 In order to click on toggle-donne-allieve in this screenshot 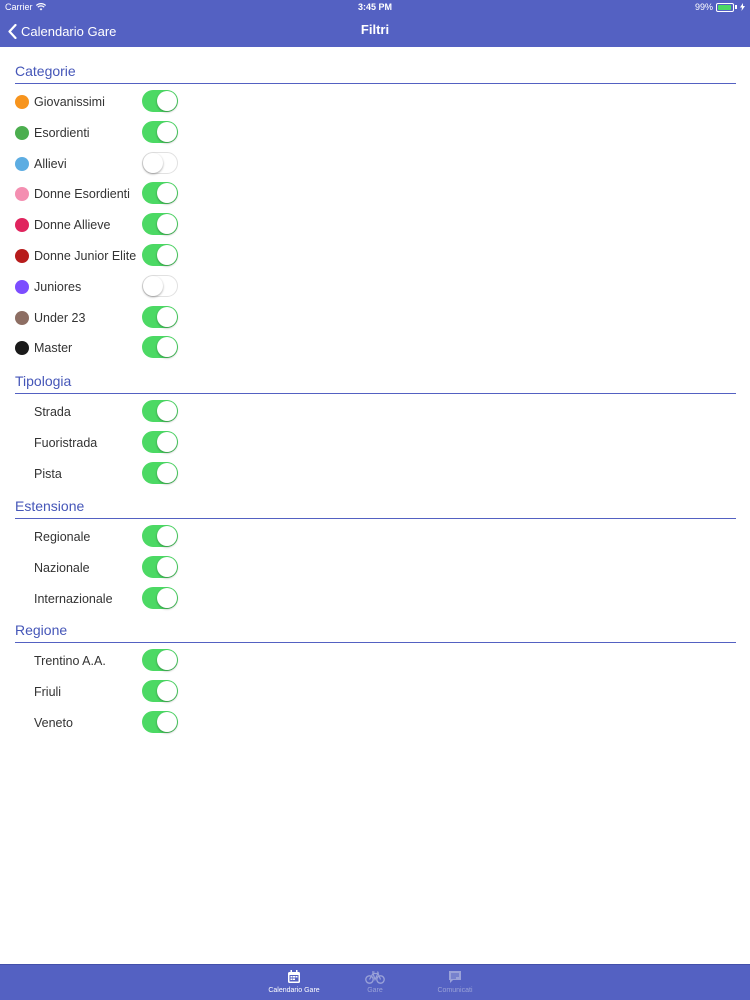, I will do `click(160, 224)`.